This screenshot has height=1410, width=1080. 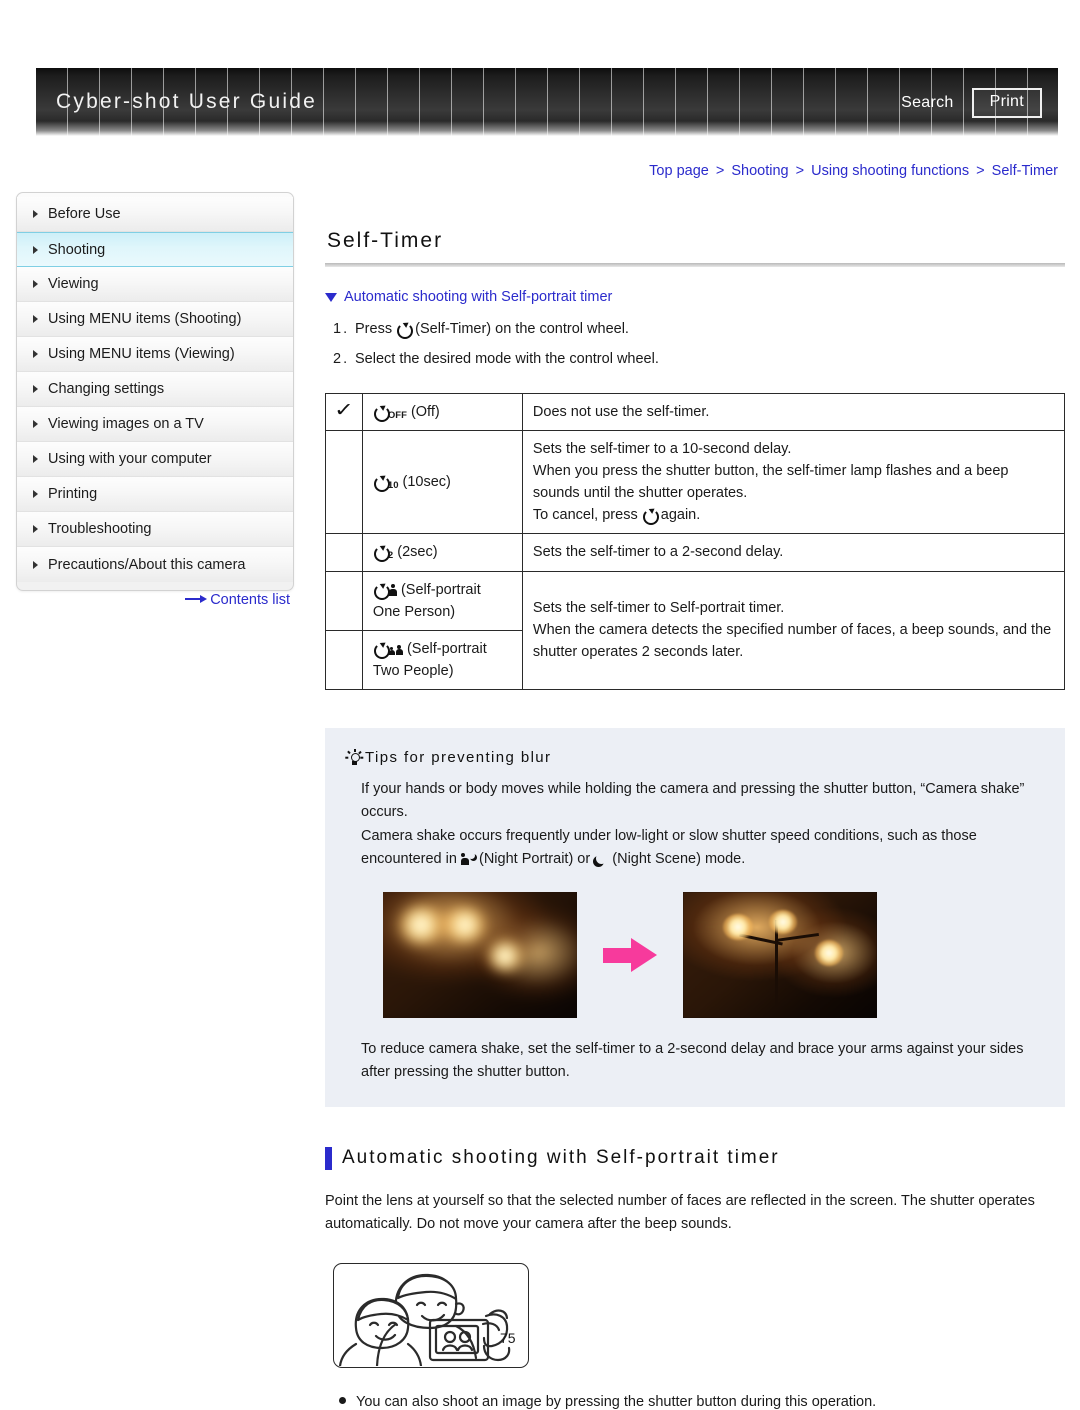 What do you see at coordinates (442, 600) in the screenshot?
I see `mode-cell: (Self-portrait One Person)` at bounding box center [442, 600].